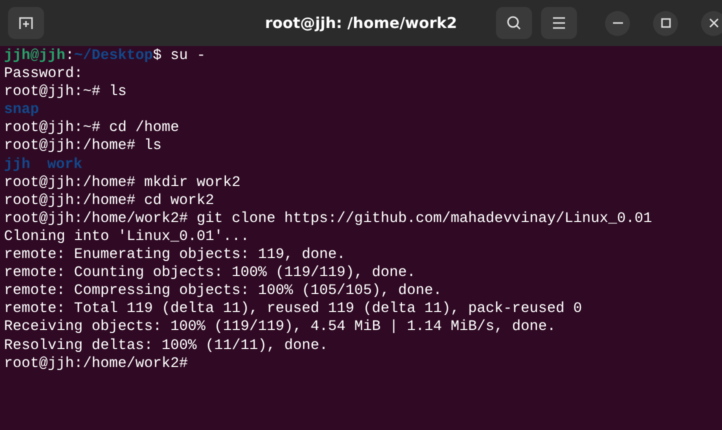 Image resolution: width=722 pixels, height=430 pixels. What do you see at coordinates (65, 92) in the screenshot?
I see `terminal-text: root@jjh:~# ls` at bounding box center [65, 92].